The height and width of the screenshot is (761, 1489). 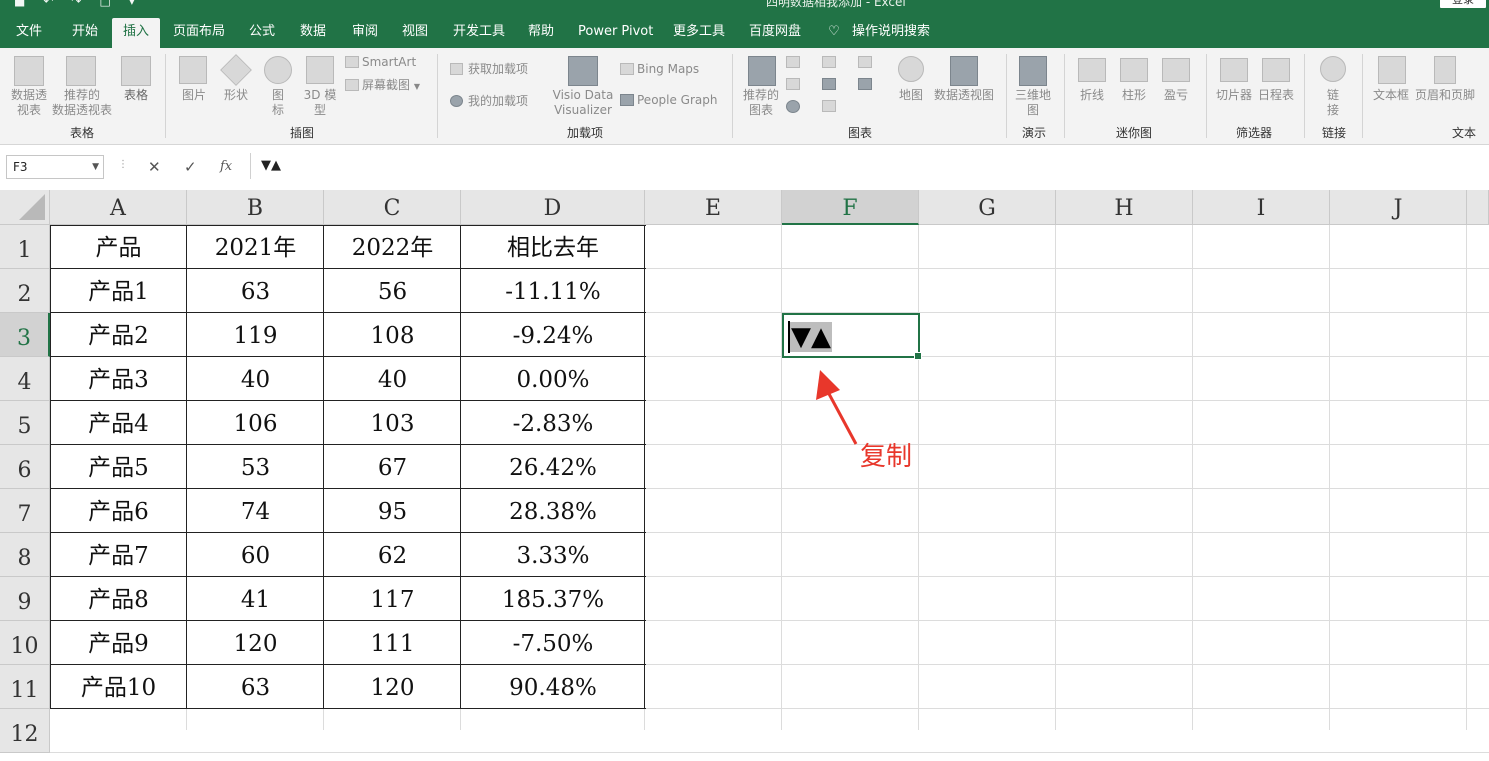 What do you see at coordinates (392, 643) in the screenshot?
I see `cell-c10: 111` at bounding box center [392, 643].